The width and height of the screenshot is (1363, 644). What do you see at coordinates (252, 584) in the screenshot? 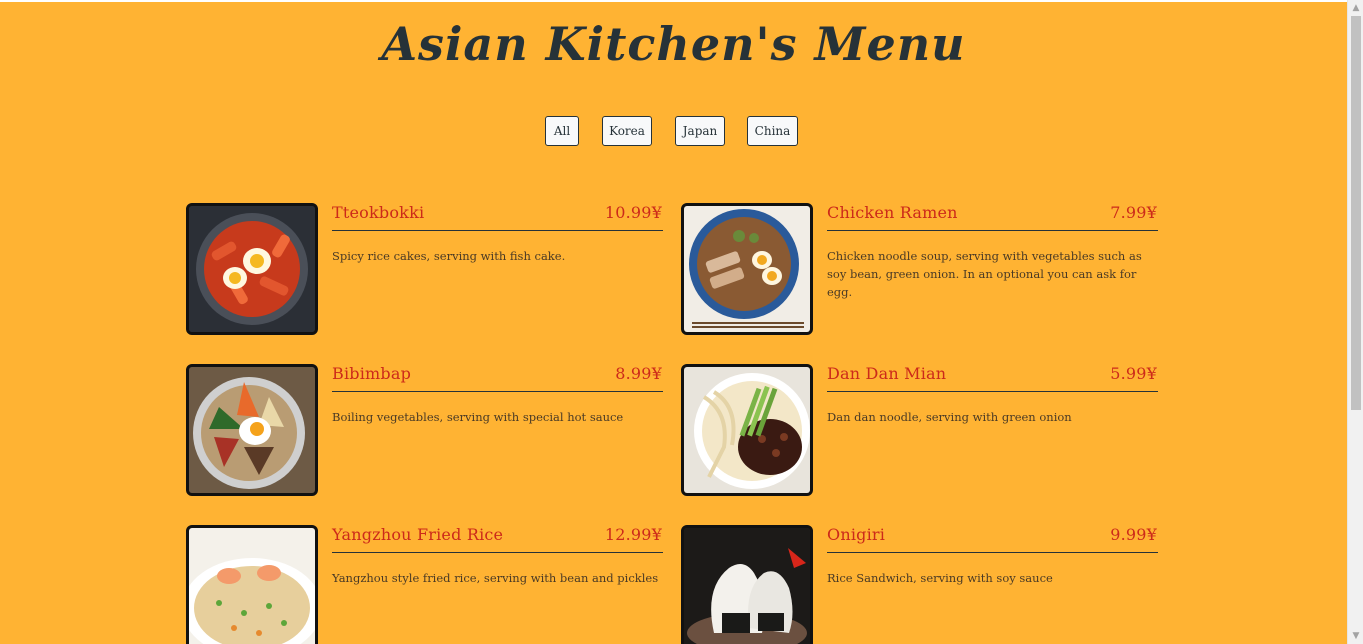
I see `yangzhou-fried-rice-photo` at bounding box center [252, 584].